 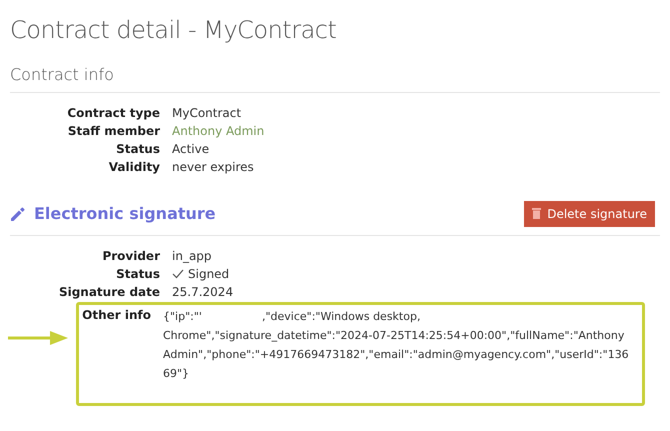 What do you see at coordinates (174, 30) in the screenshot?
I see `page-title: Contract detail - MyContract` at bounding box center [174, 30].